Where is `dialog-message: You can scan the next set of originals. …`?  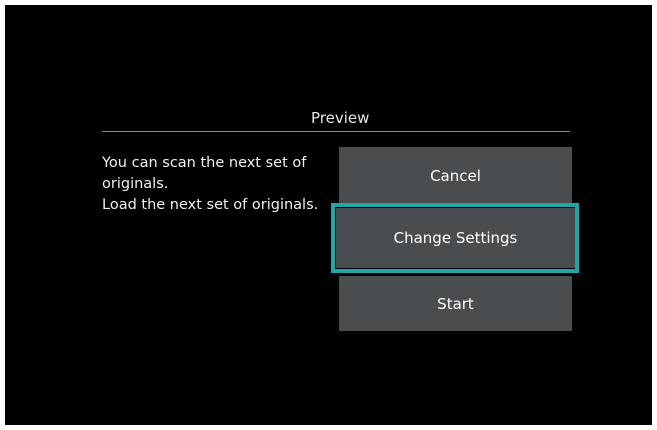
dialog-message: You can scan the next set of originals. … is located at coordinates (219, 184).